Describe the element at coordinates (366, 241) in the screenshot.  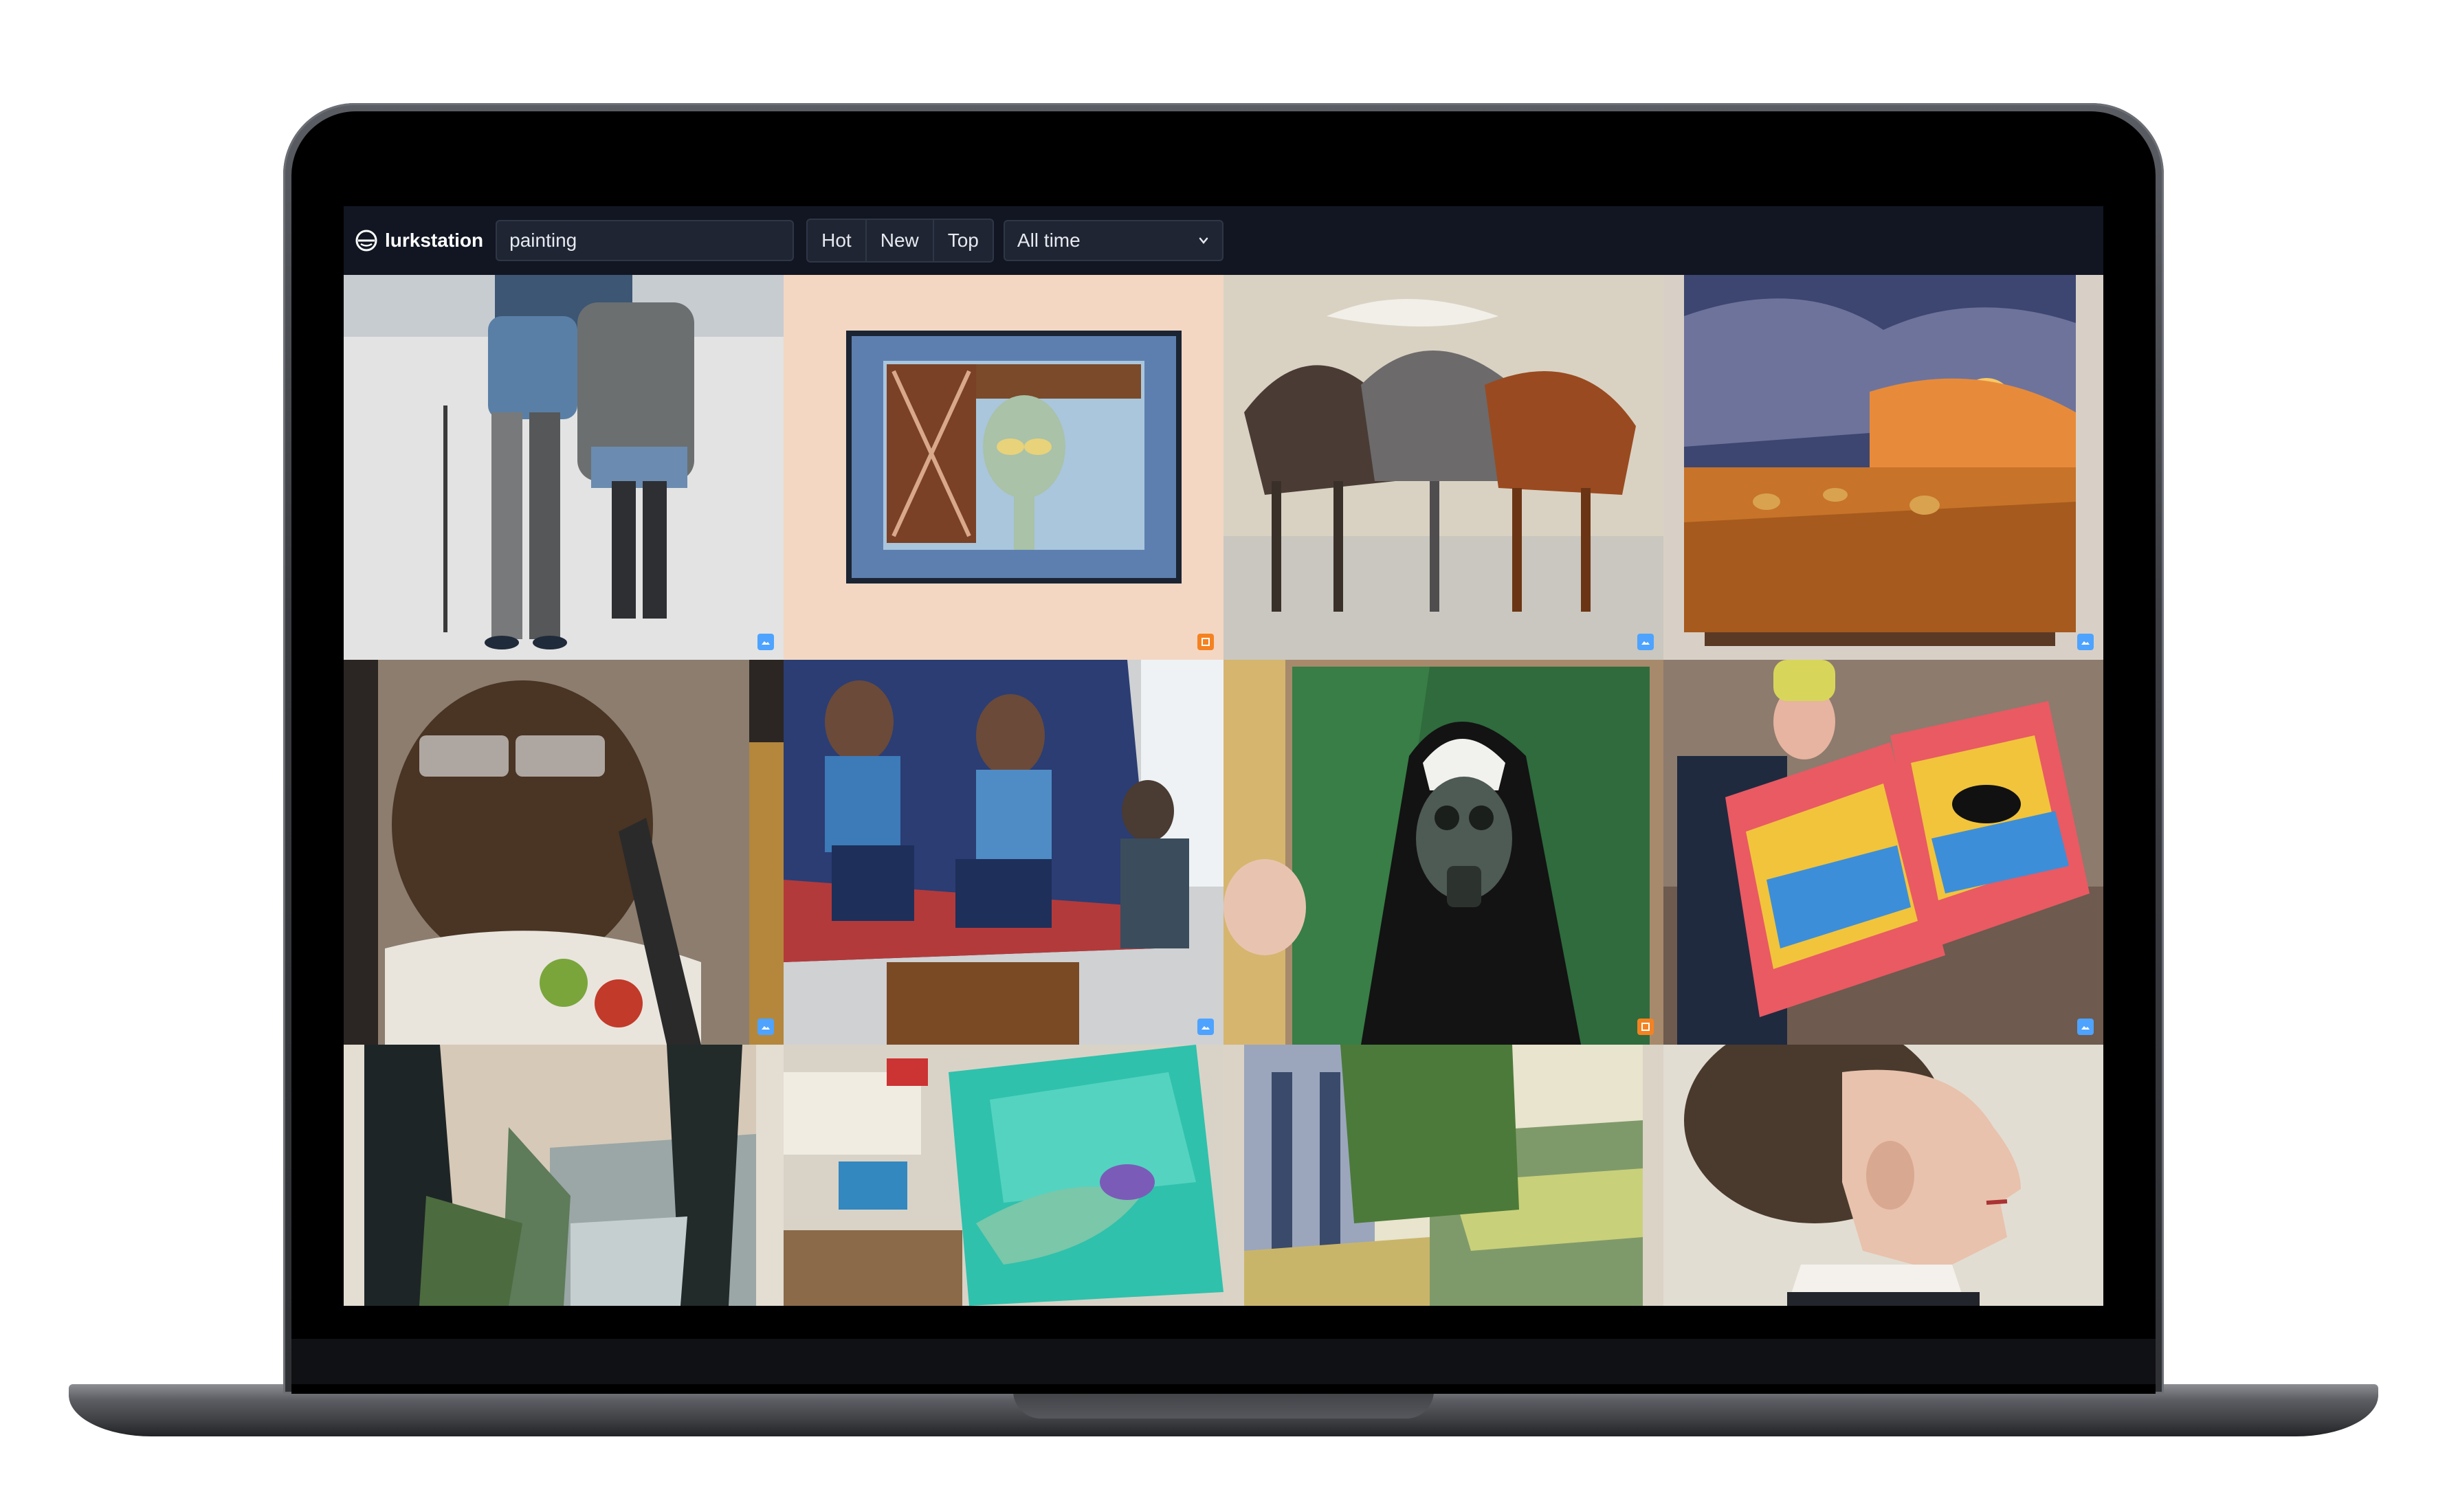
I see `lurkstation-logo-icon` at that location.